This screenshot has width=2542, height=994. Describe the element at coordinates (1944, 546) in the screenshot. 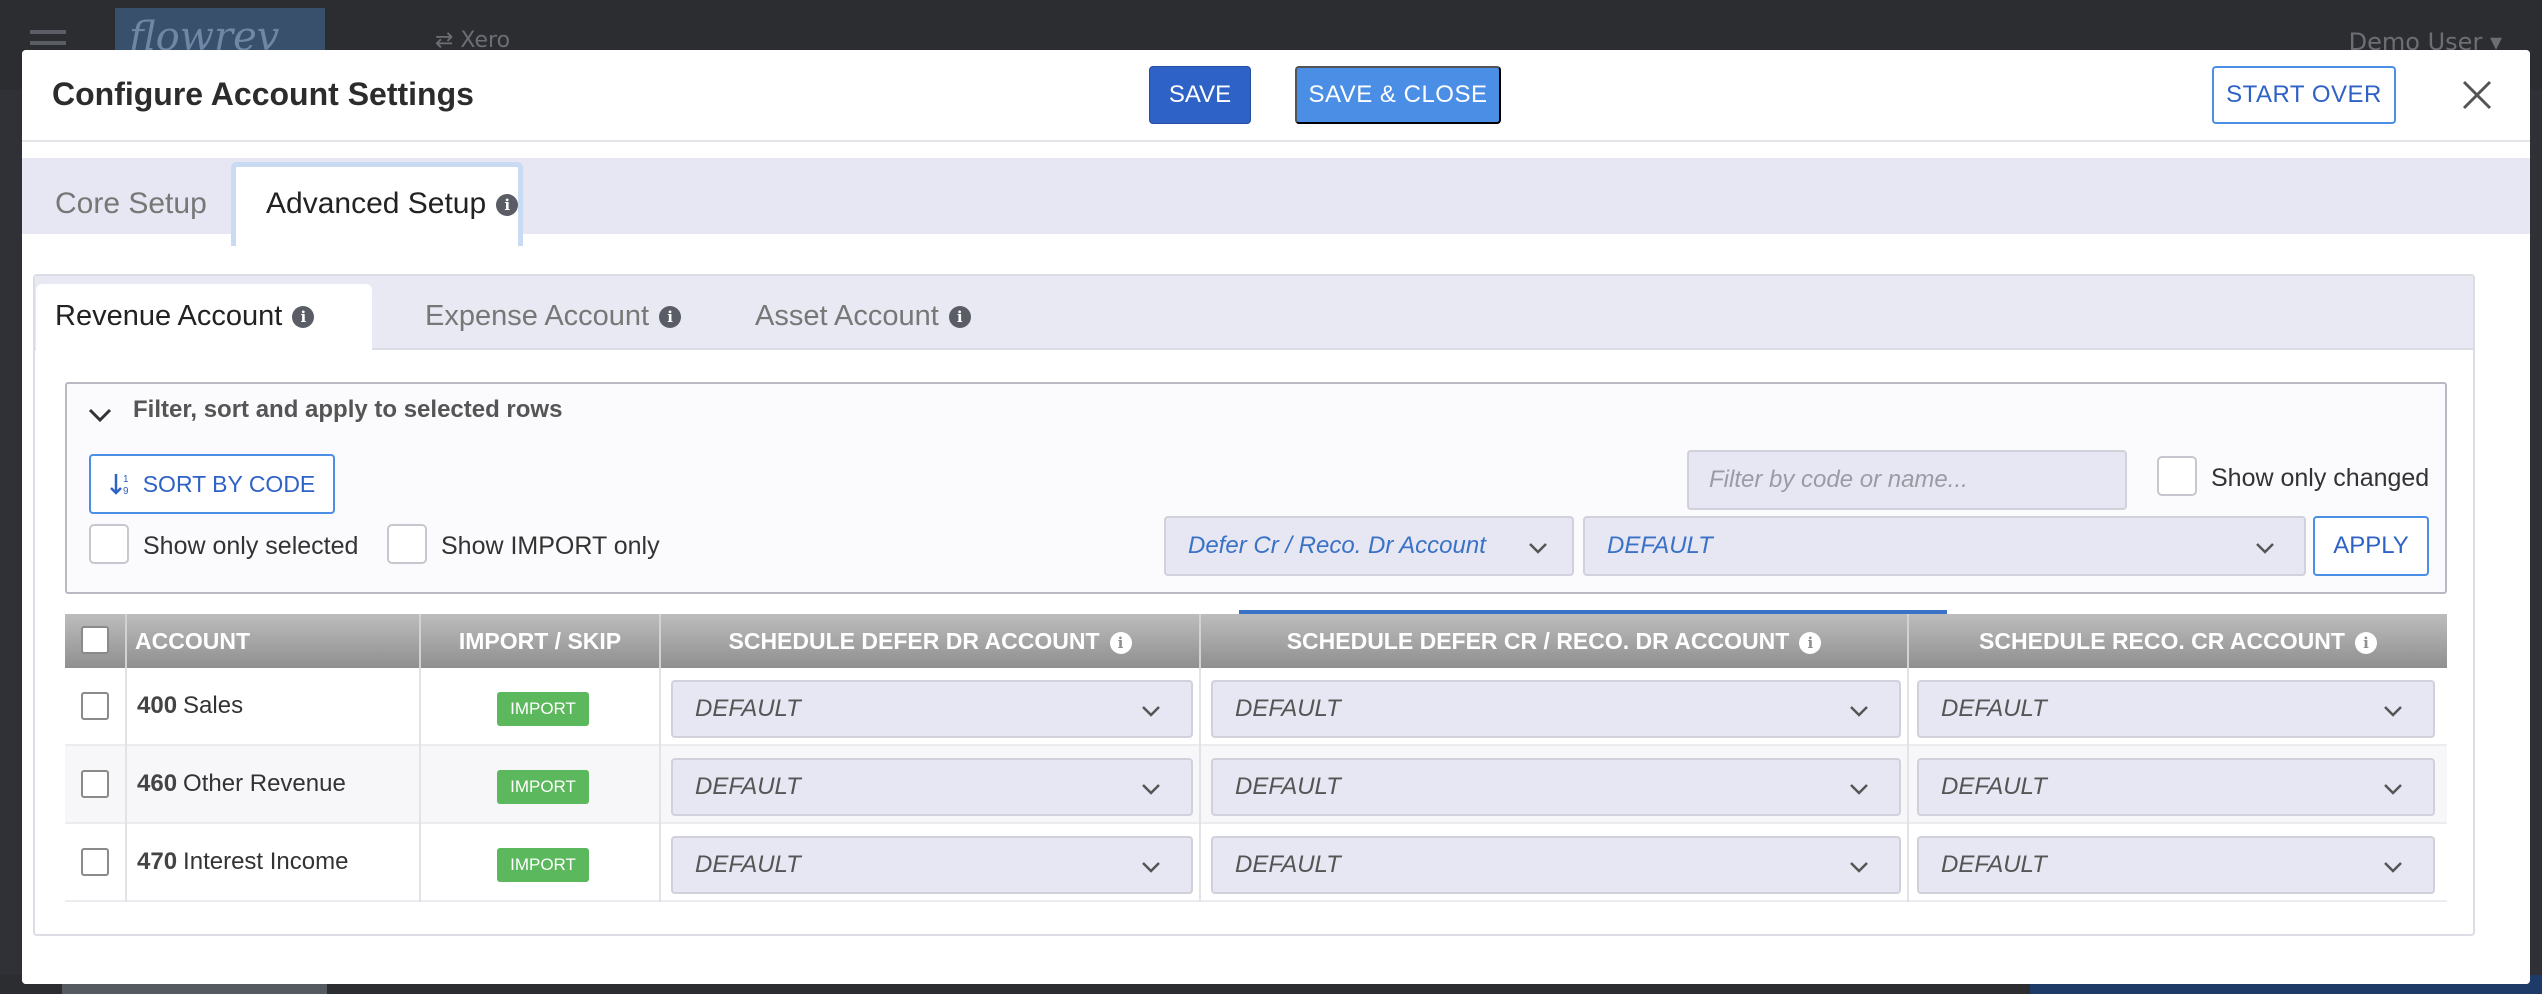

I see `value-select: DEFAULT` at that location.